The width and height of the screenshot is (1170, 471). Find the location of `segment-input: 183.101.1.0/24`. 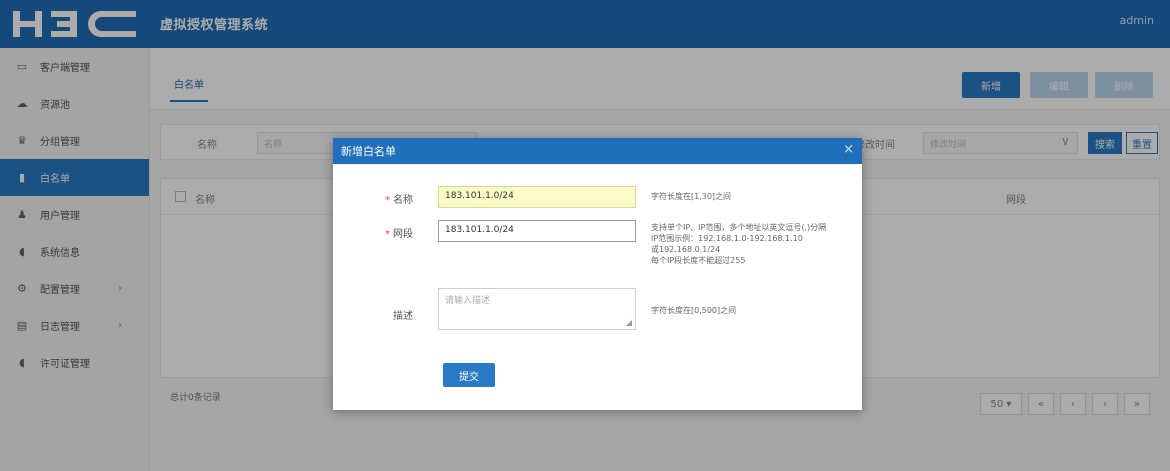

segment-input: 183.101.1.0/24 is located at coordinates (537, 231).